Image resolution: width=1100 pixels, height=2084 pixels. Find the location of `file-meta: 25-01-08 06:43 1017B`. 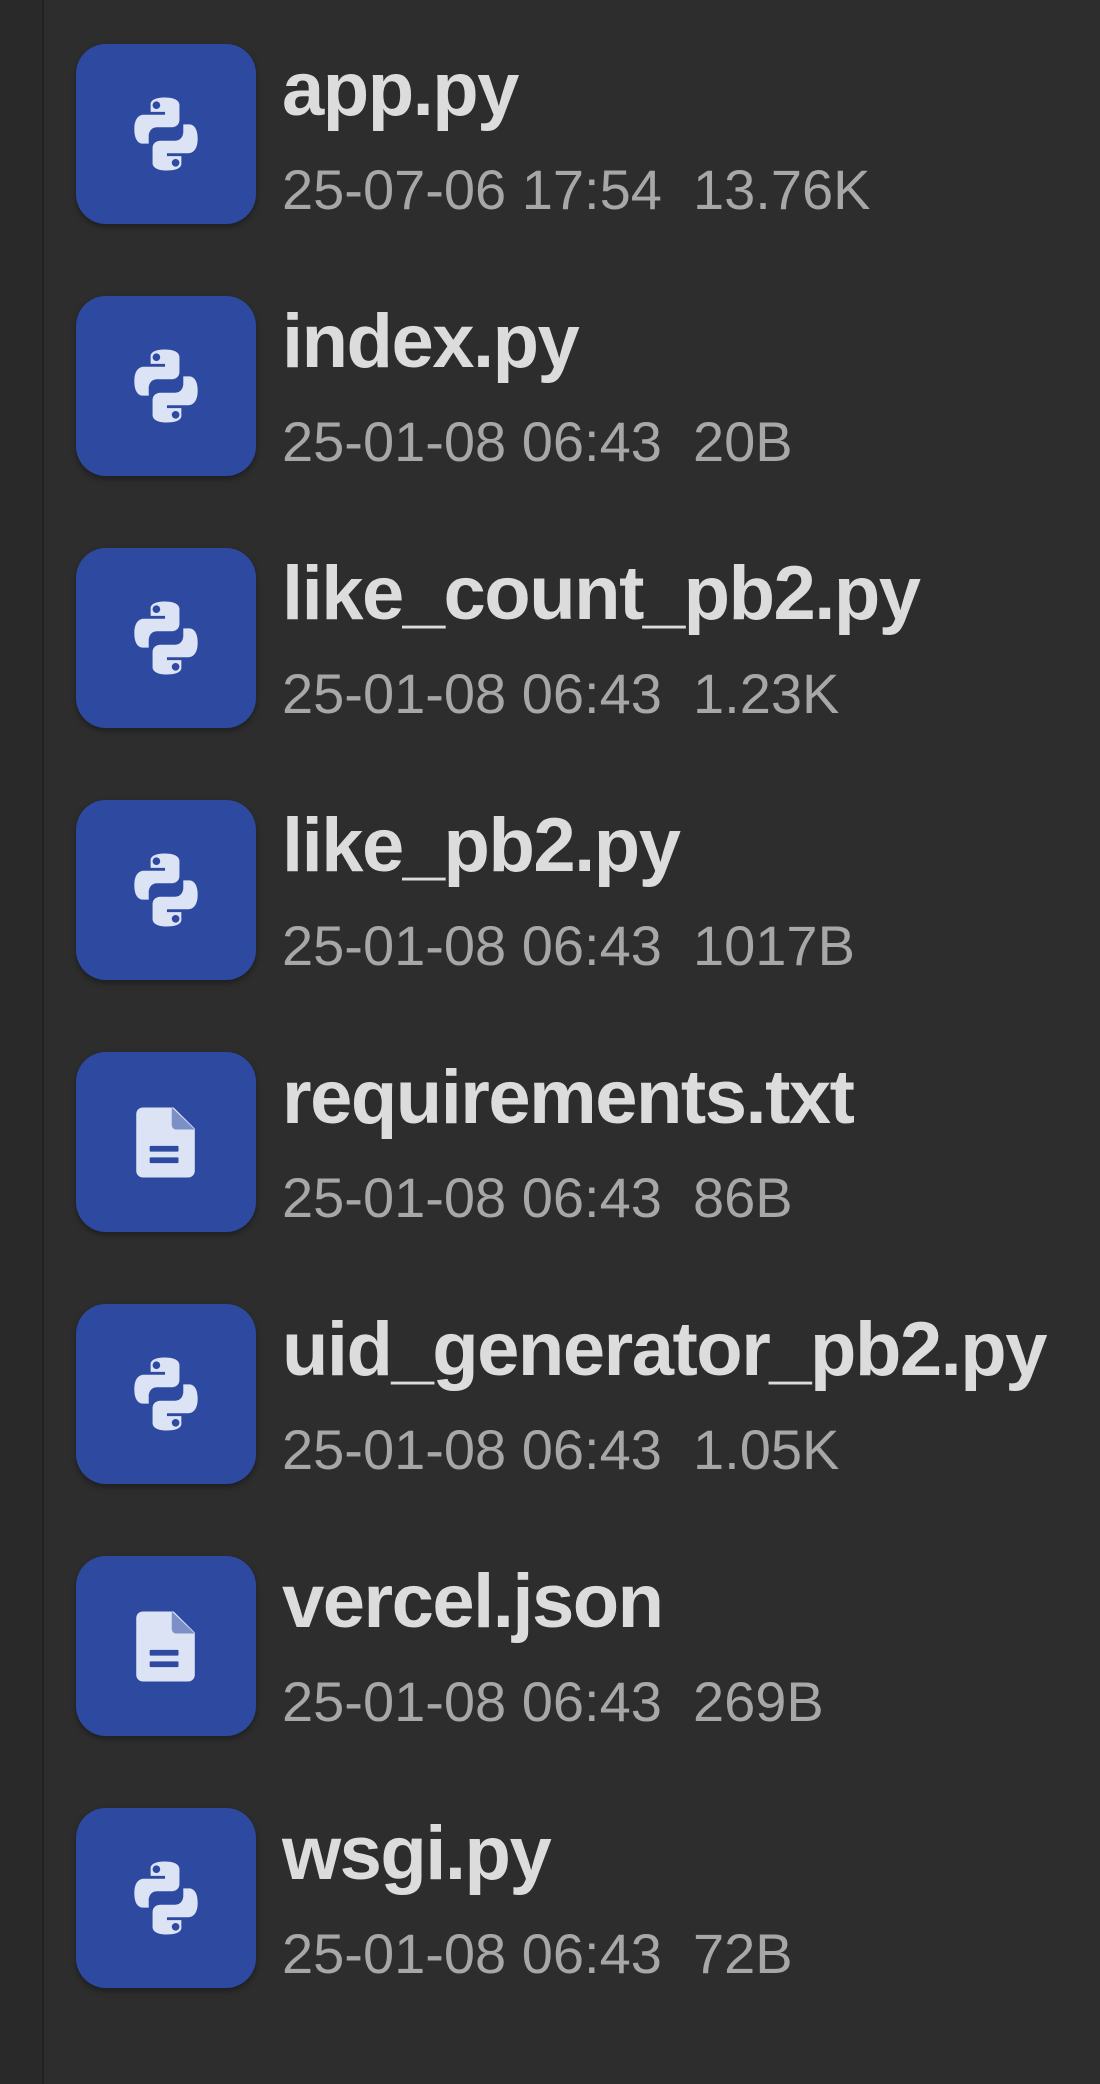

file-meta: 25-01-08 06:43 1017B is located at coordinates (568, 946).